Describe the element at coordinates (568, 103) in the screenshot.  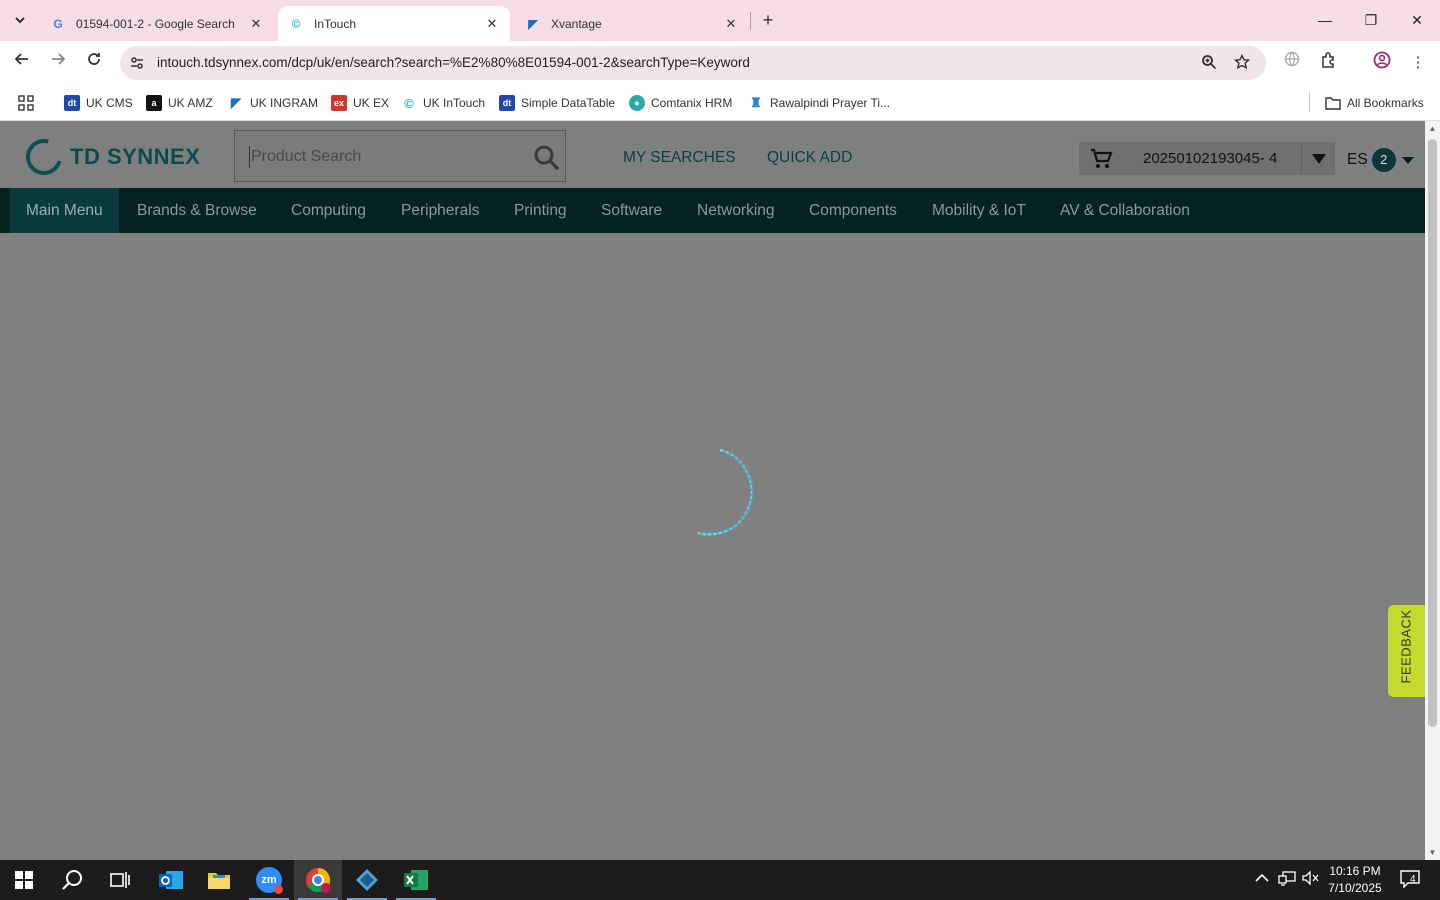
I see `bookmark-label: Simple DataTable` at that location.